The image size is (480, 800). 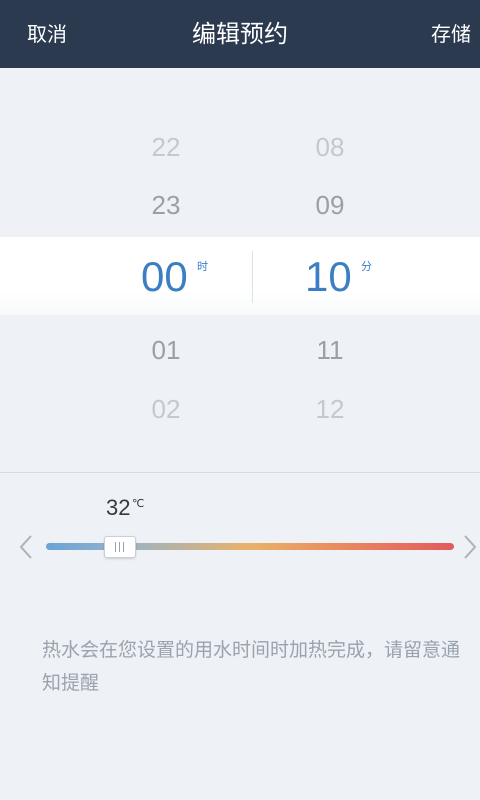 What do you see at coordinates (330, 350) in the screenshot?
I see `minute-option: 11` at bounding box center [330, 350].